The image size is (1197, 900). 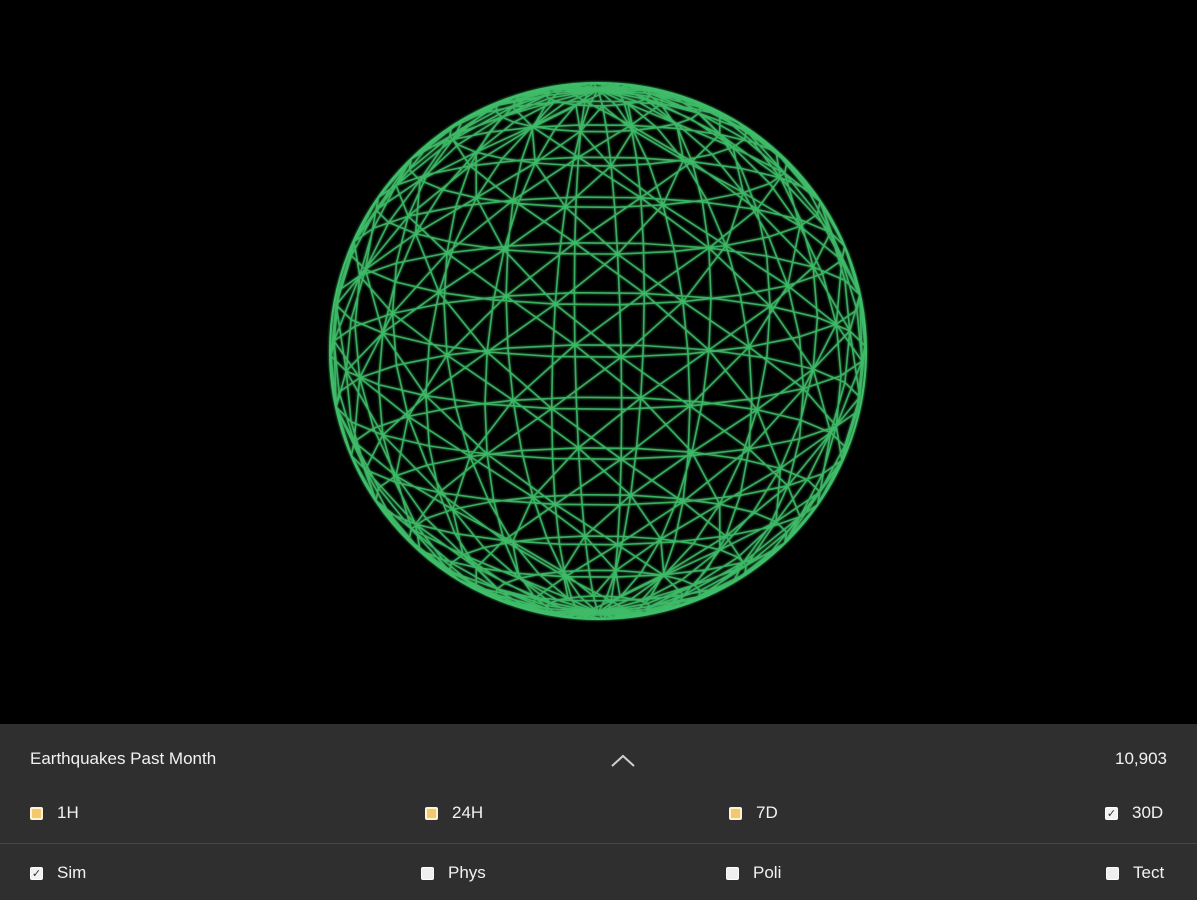 I want to click on style-poli-checkbox: Poli, so click(x=753, y=873).